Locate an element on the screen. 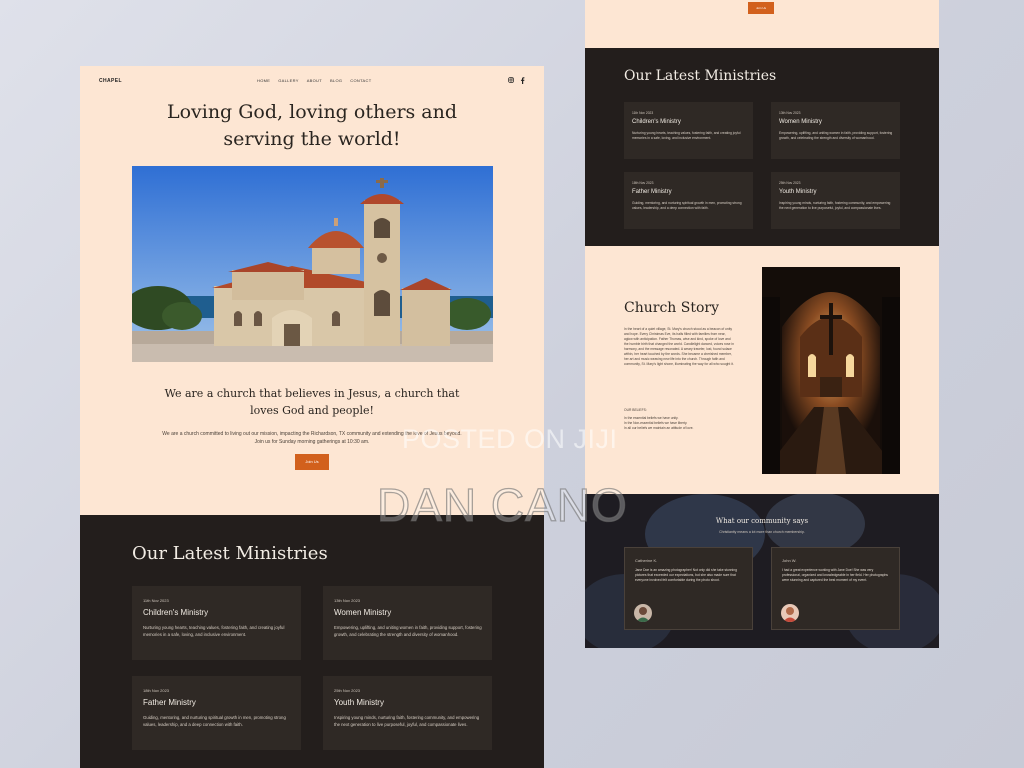 Image resolution: width=1024 pixels, height=768 pixels. join-us-button: Join Us is located at coordinates (312, 462).